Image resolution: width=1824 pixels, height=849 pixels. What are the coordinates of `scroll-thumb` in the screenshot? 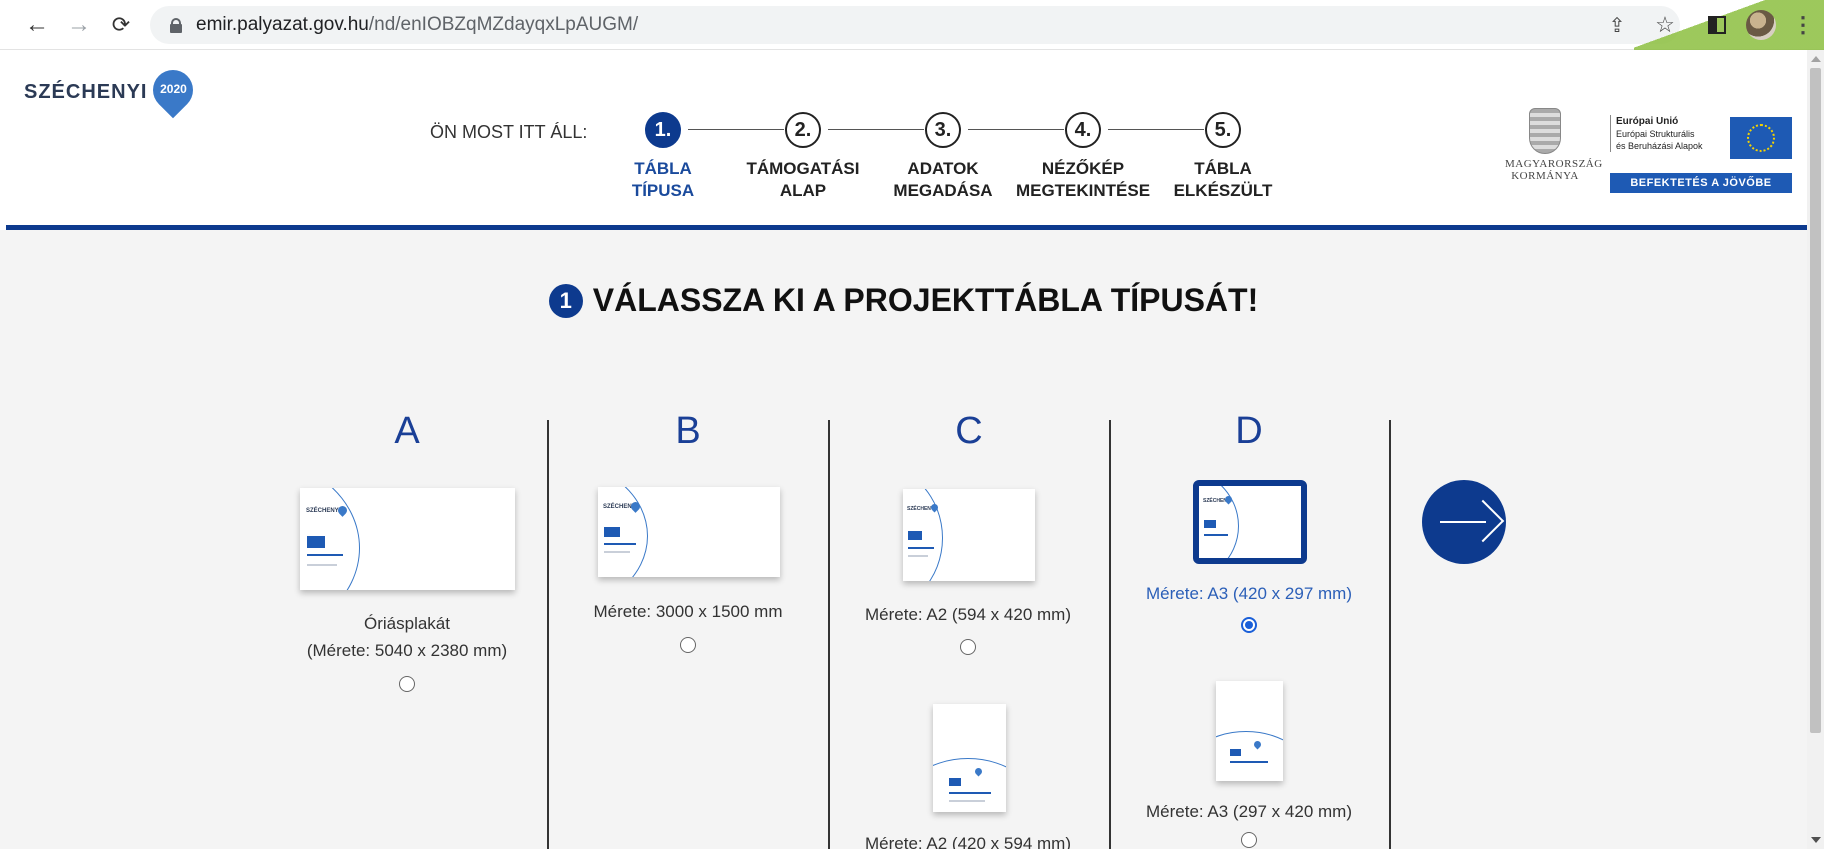 It's located at (1815, 400).